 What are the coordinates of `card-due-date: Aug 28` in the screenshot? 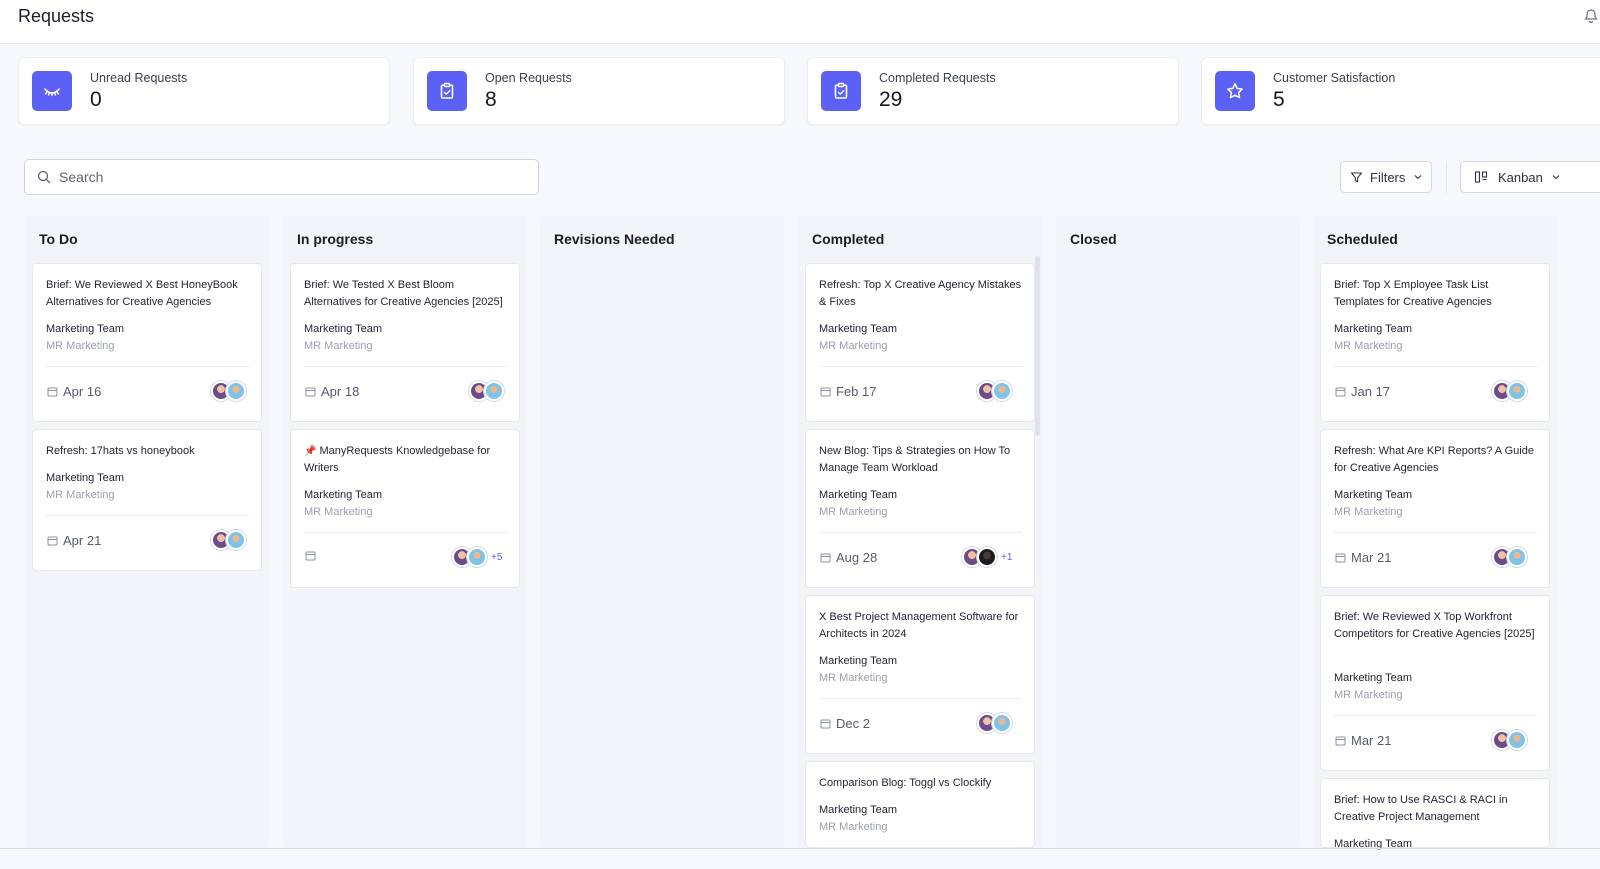 It's located at (848, 557).